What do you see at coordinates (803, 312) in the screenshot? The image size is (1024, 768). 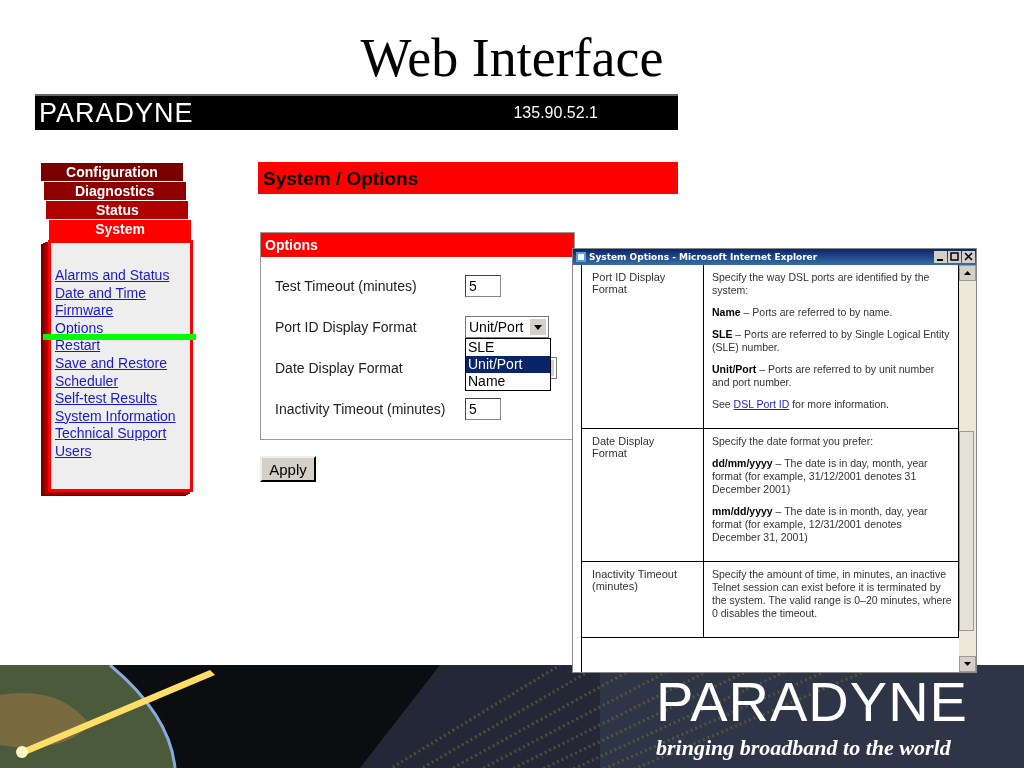 I see `help-text: Name – Ports are referred to by name.` at bounding box center [803, 312].